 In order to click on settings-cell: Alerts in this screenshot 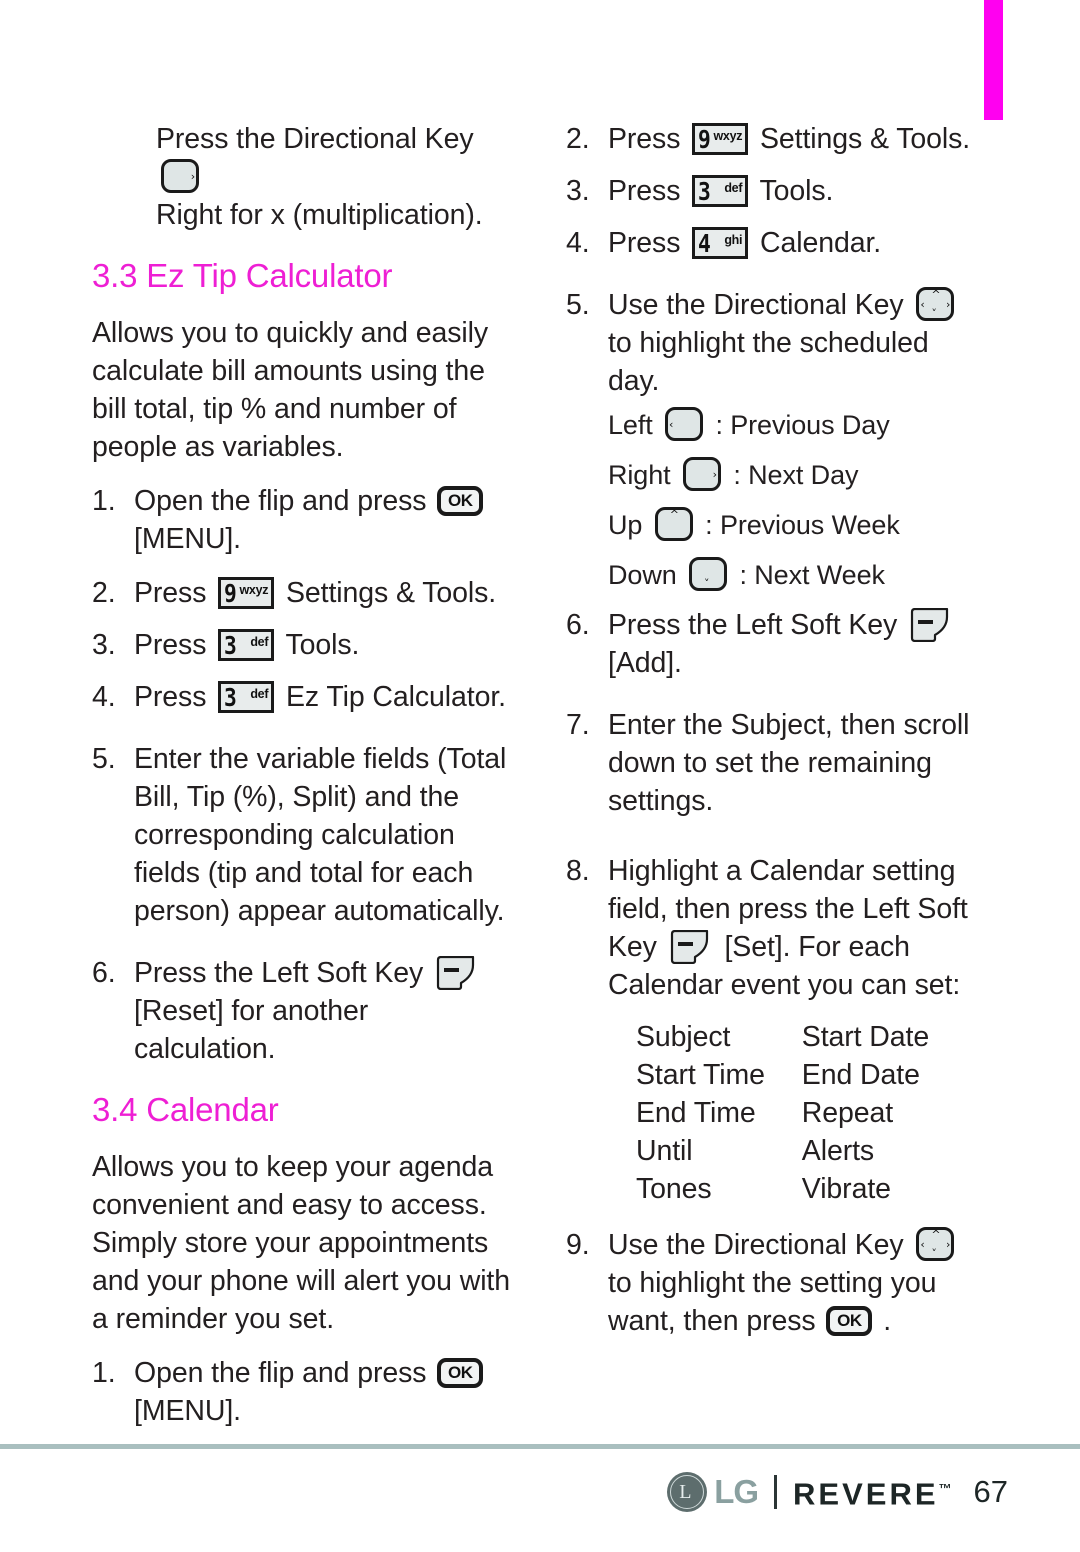, I will do `click(838, 1151)`.